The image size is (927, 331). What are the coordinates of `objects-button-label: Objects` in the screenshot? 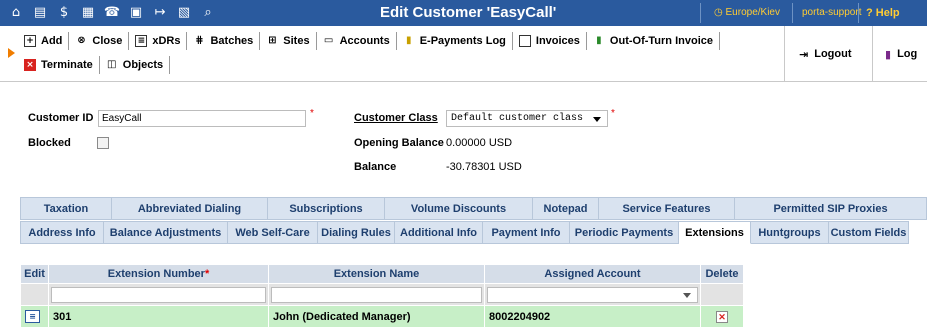 It's located at (143, 65).